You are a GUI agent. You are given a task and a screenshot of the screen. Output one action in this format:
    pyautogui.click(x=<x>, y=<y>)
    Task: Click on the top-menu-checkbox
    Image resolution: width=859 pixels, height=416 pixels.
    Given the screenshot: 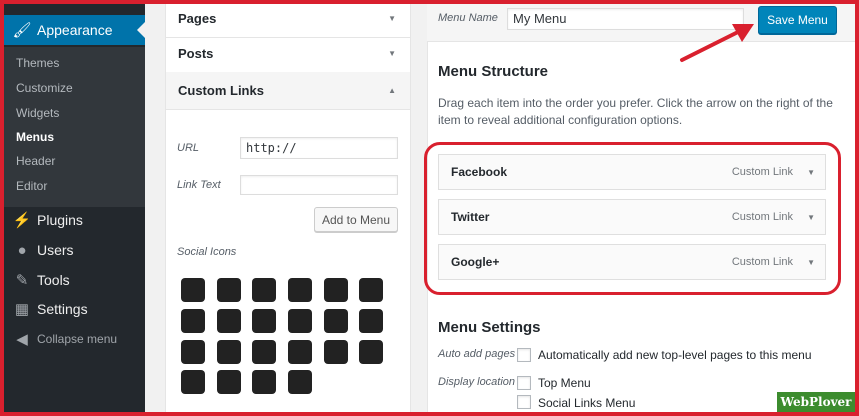 What is the action you would take?
    pyautogui.click(x=524, y=383)
    